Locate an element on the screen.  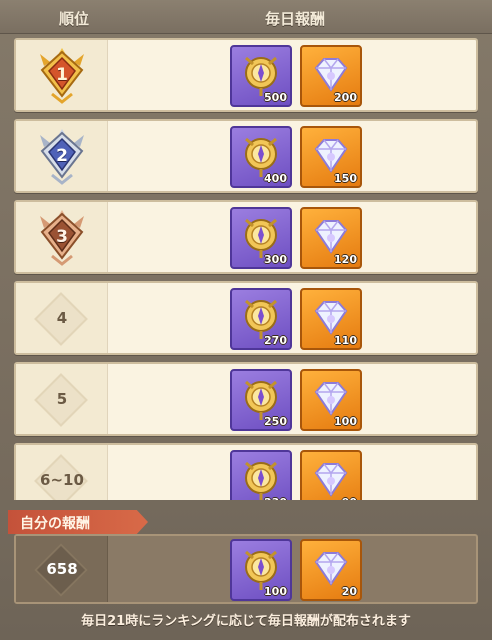
item-quantity: 20 is located at coordinates (349, 591).